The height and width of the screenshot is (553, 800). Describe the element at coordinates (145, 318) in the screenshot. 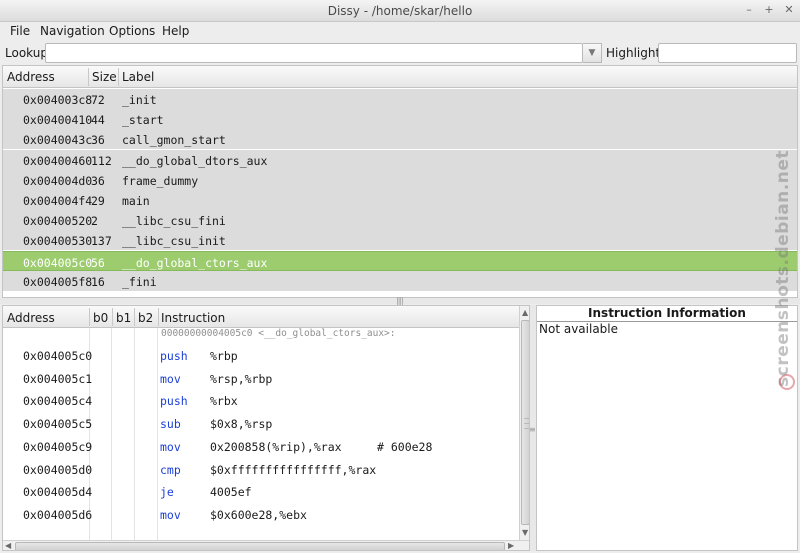

I see `col-b2: b2` at that location.